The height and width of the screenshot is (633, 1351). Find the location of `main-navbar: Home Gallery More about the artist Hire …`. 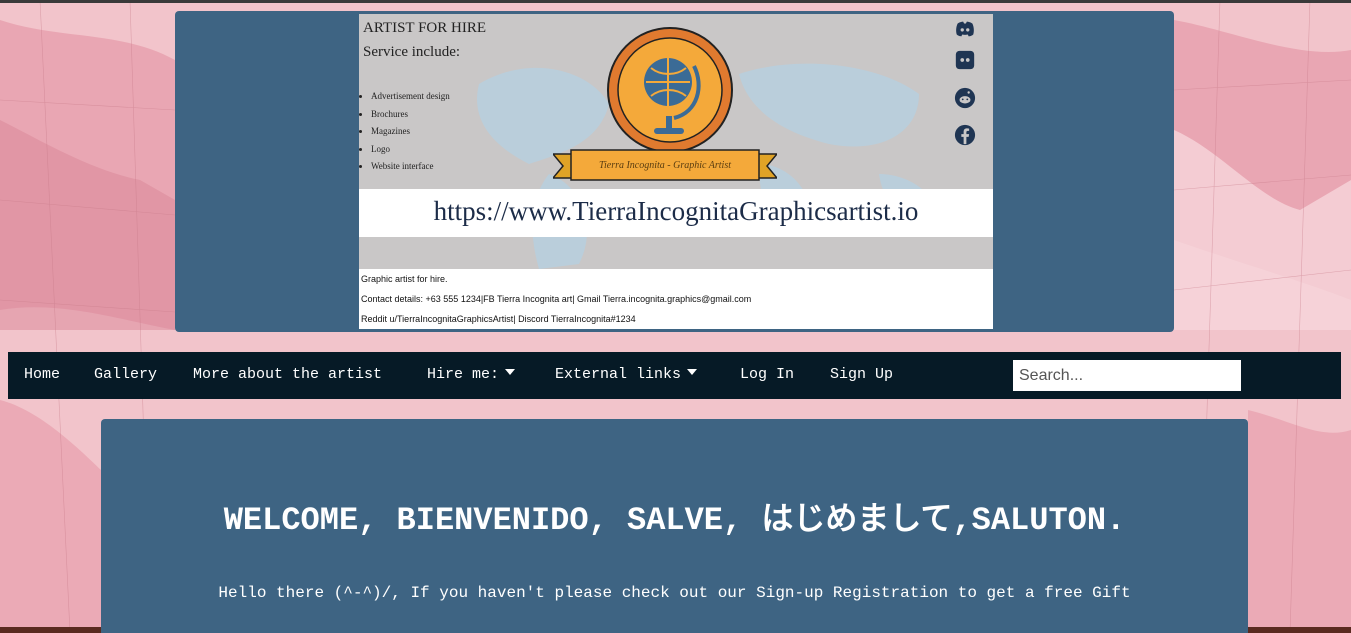

main-navbar: Home Gallery More about the artist Hire … is located at coordinates (674, 375).